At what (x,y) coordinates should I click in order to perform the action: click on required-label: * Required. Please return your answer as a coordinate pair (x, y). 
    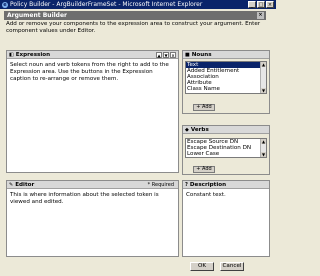
    Looking at the image, I should click on (160, 185).